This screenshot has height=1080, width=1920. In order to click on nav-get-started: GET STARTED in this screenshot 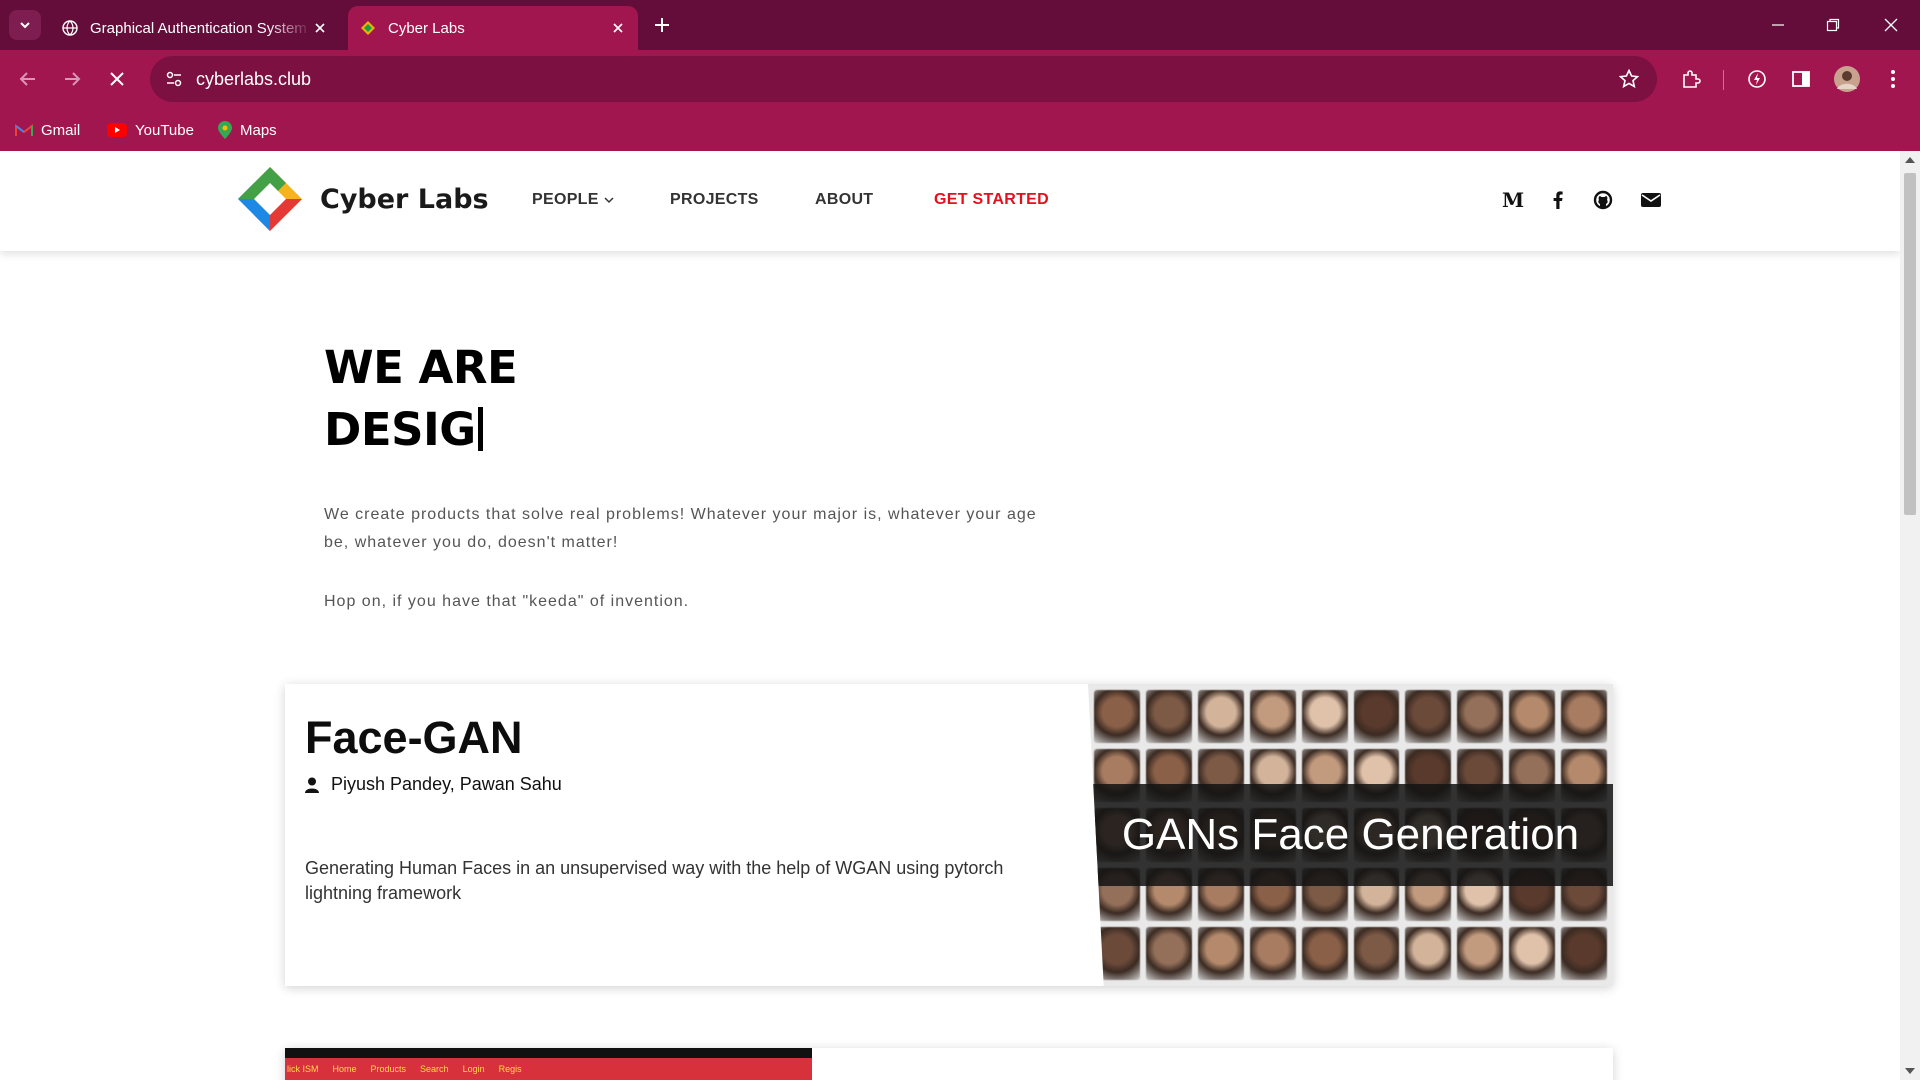, I will do `click(991, 200)`.